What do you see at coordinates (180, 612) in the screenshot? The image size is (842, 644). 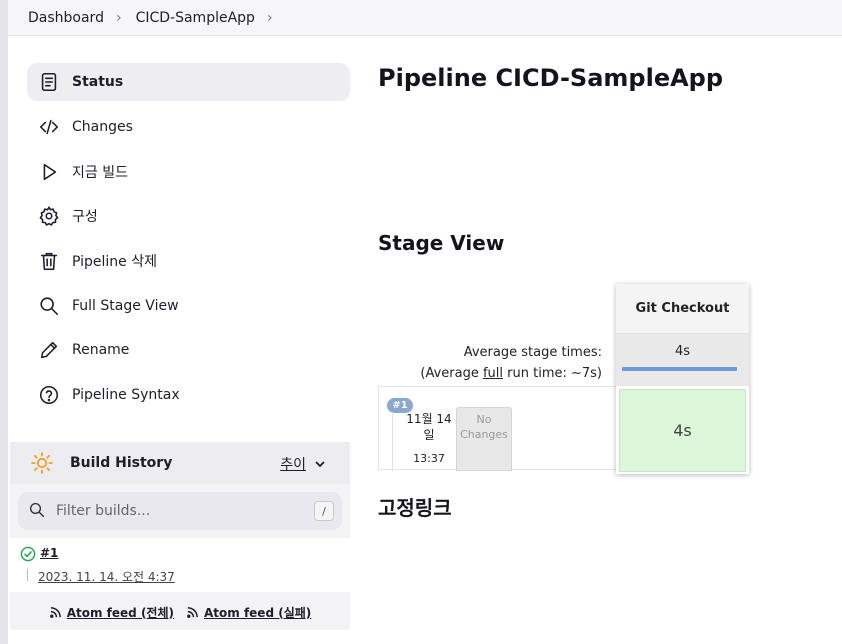 I see `atom-feeds: Atom feed (전체) Atom feed (실패)` at bounding box center [180, 612].